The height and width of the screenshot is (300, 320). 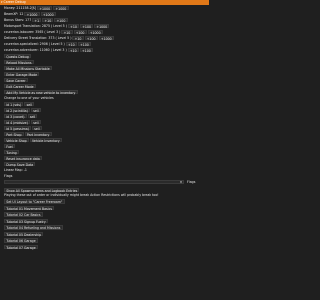 I want to click on tutorial-button: Tutorial 05 Dealership, so click(x=24, y=234).